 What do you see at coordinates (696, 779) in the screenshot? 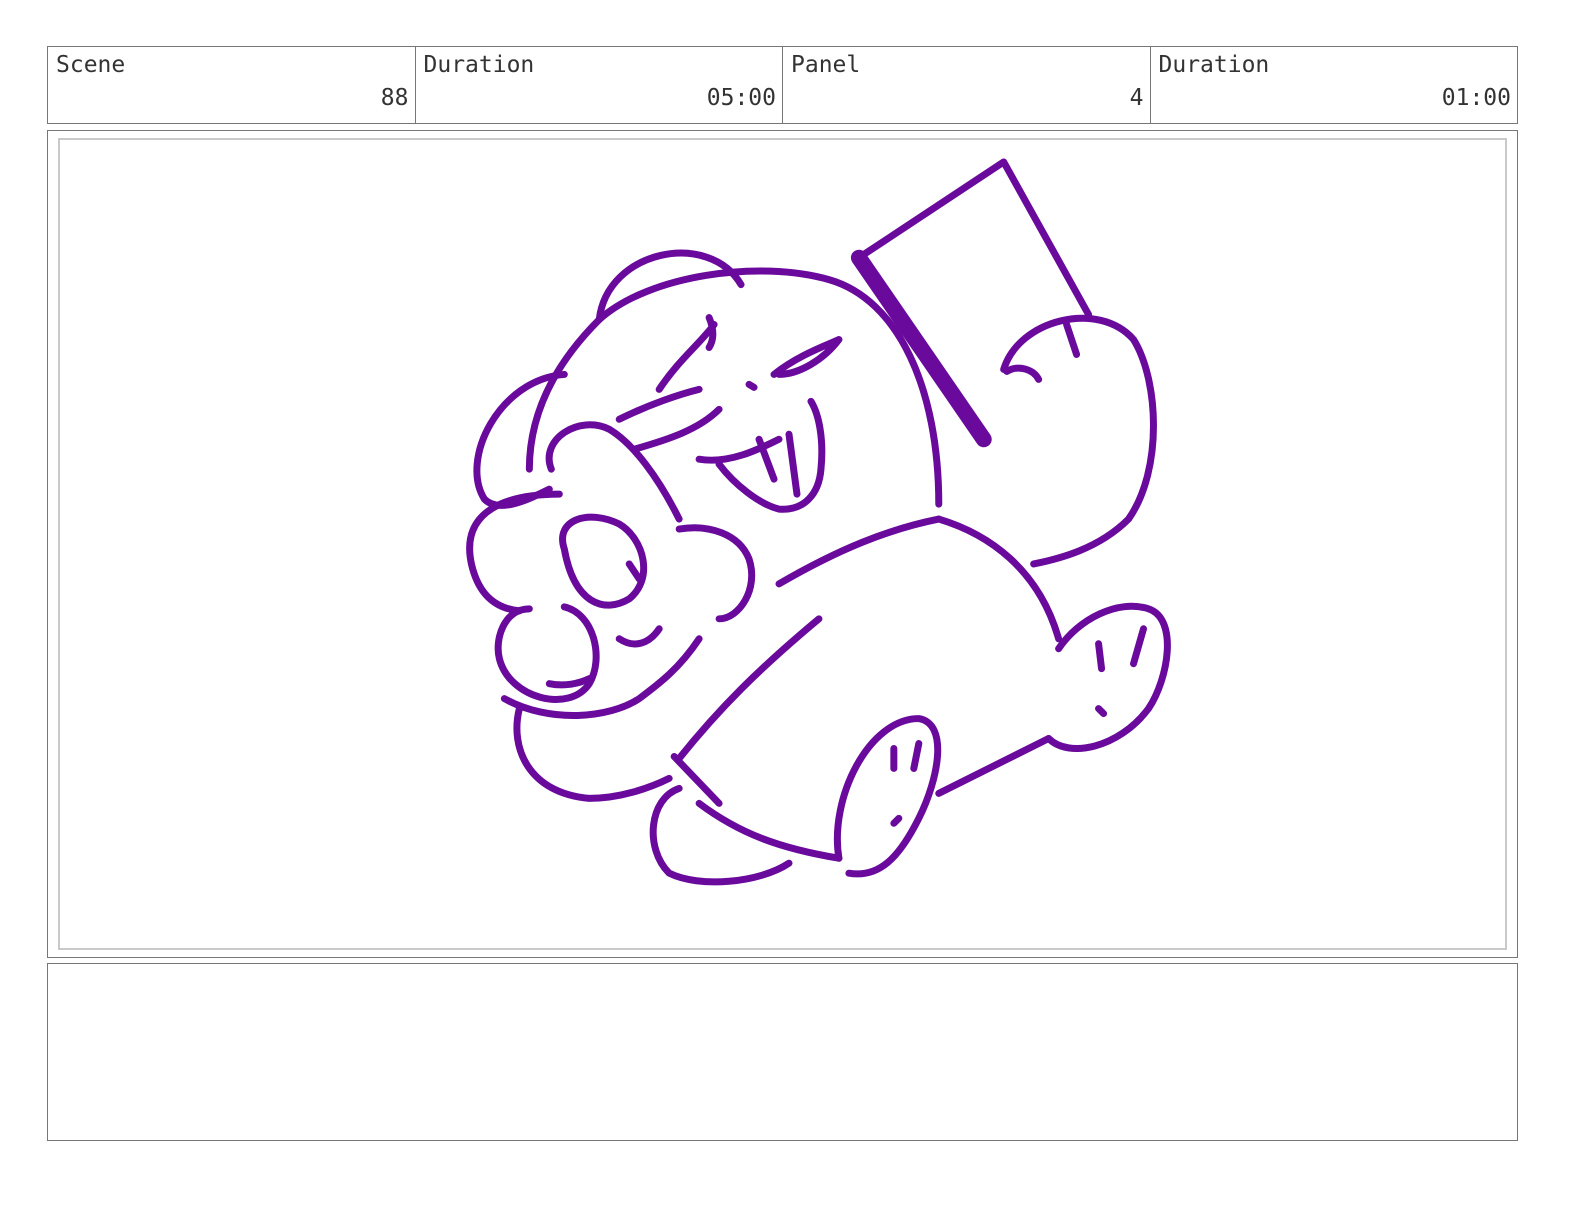
I see `belt` at bounding box center [696, 779].